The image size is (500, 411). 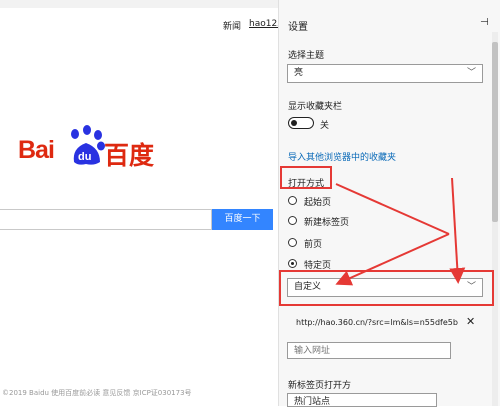 What do you see at coordinates (392, 259) in the screenshot?
I see `annotation-arrow-left` at bounding box center [392, 259].